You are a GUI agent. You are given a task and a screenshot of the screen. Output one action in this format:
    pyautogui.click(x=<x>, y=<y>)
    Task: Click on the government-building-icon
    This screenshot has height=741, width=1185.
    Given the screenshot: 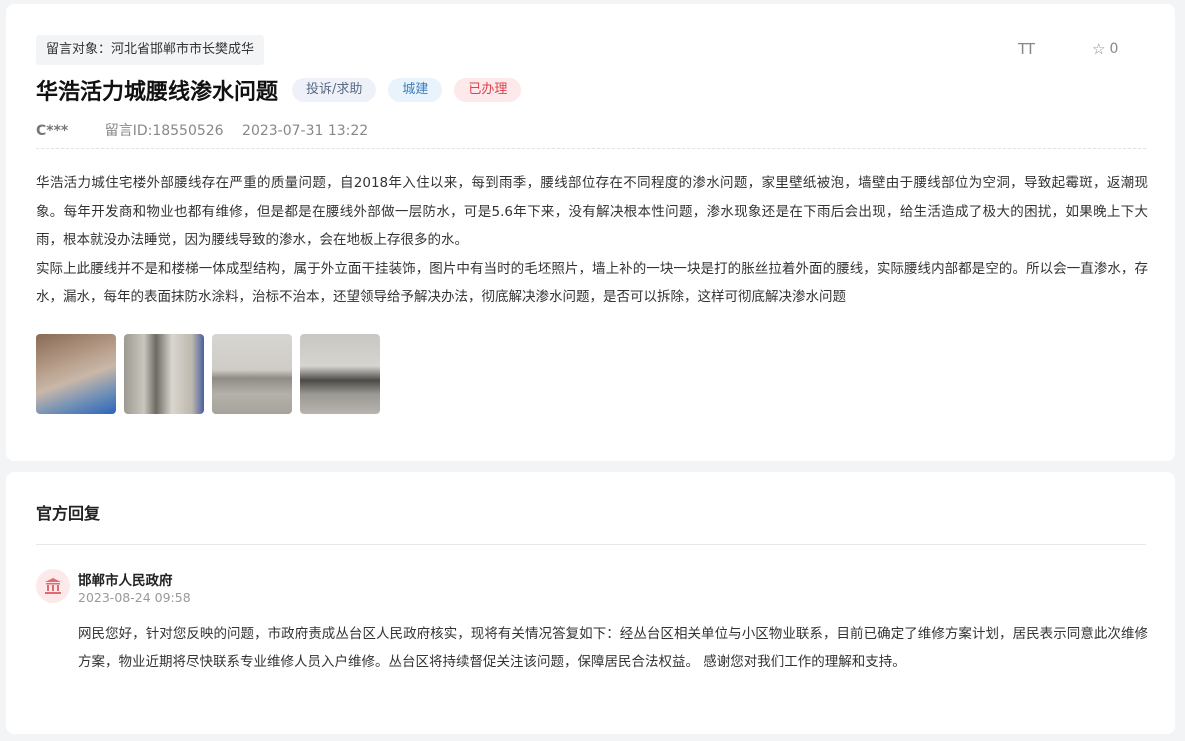 What is the action you would take?
    pyautogui.click(x=53, y=586)
    